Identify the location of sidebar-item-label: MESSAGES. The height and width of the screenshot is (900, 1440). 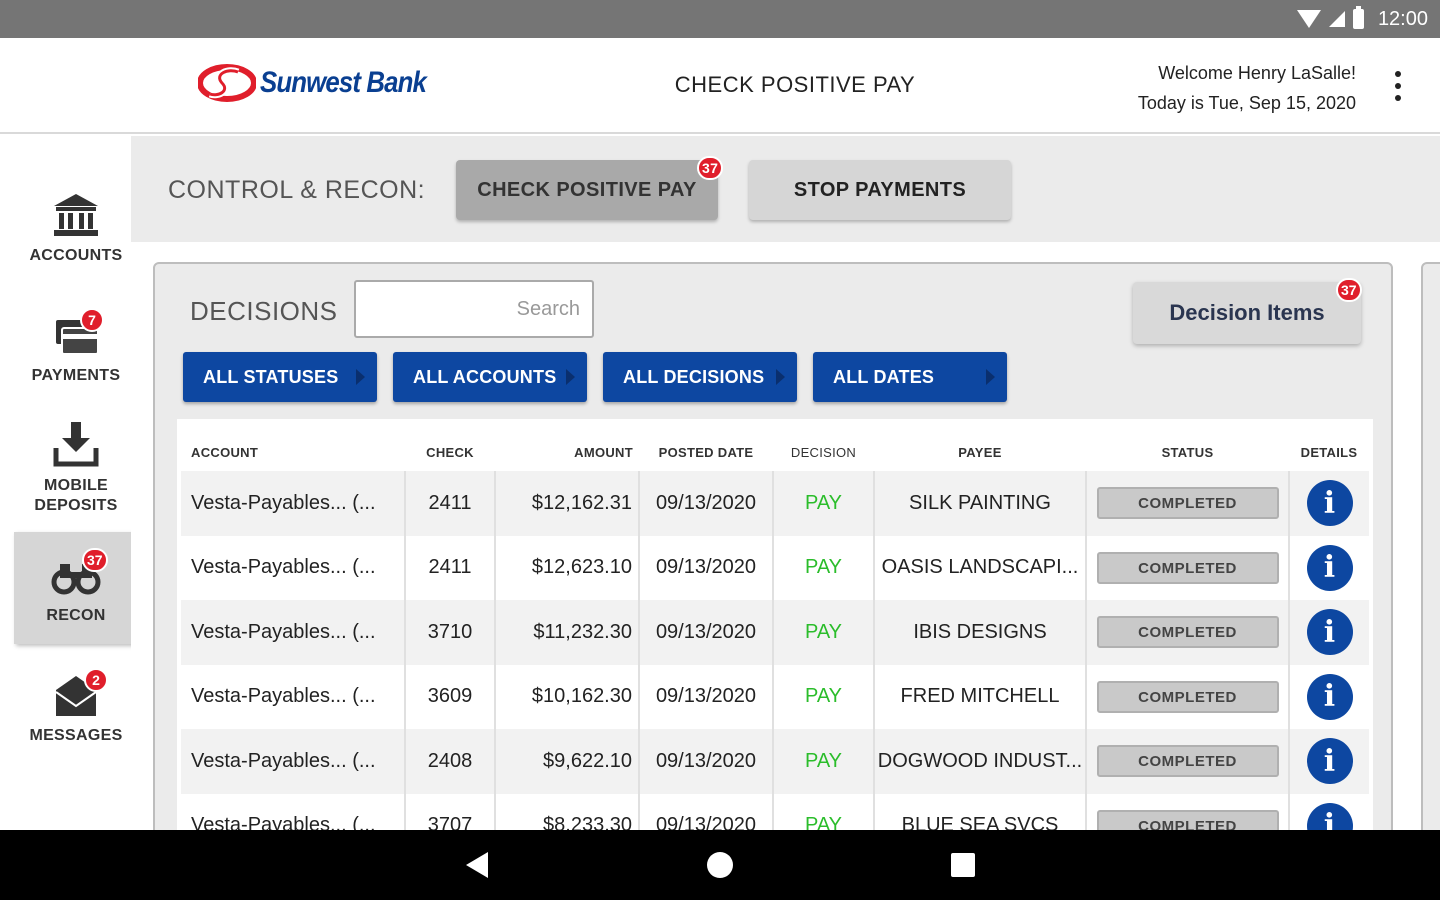
(76, 735).